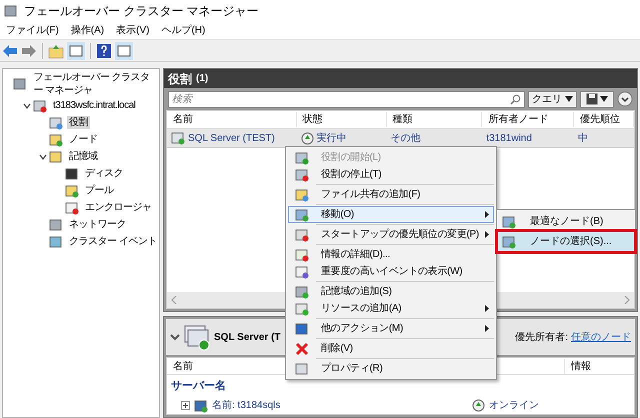 The image size is (640, 418). What do you see at coordinates (246, 405) in the screenshot?
I see `table-cell: 名前: t3184sqls` at bounding box center [246, 405].